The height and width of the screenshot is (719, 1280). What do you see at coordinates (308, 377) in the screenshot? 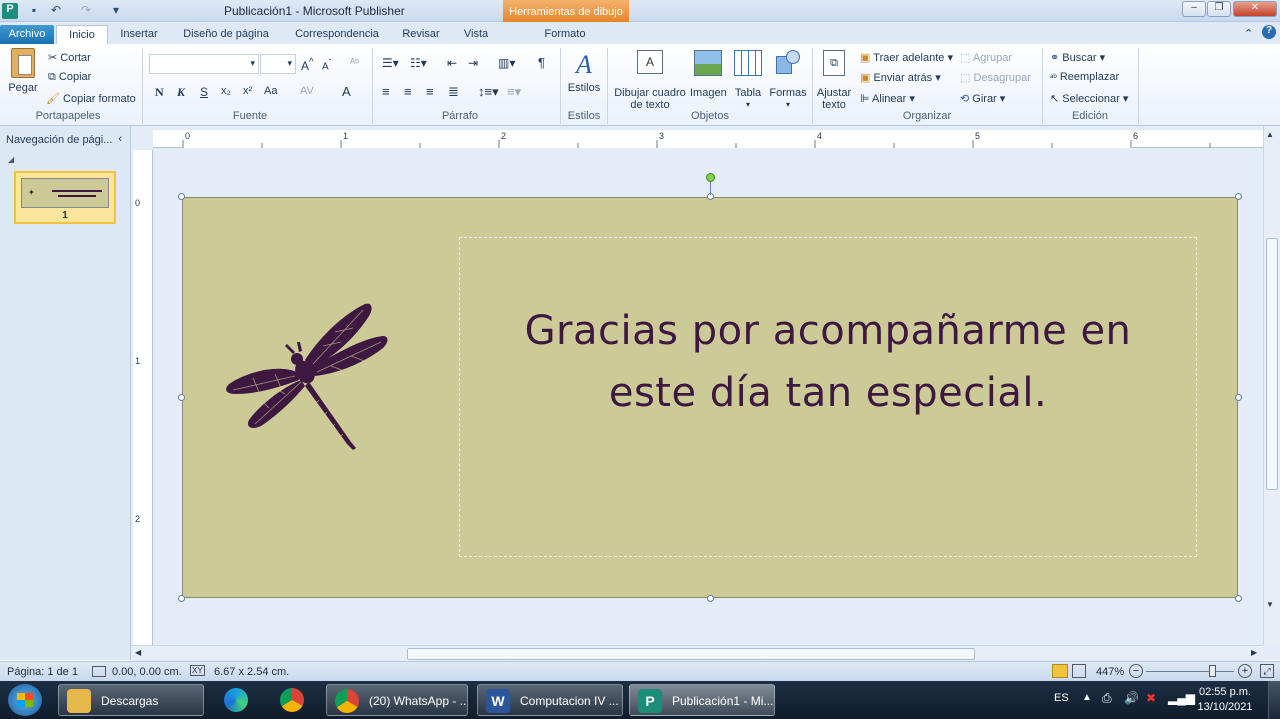
I see `dragonfly-icon` at bounding box center [308, 377].